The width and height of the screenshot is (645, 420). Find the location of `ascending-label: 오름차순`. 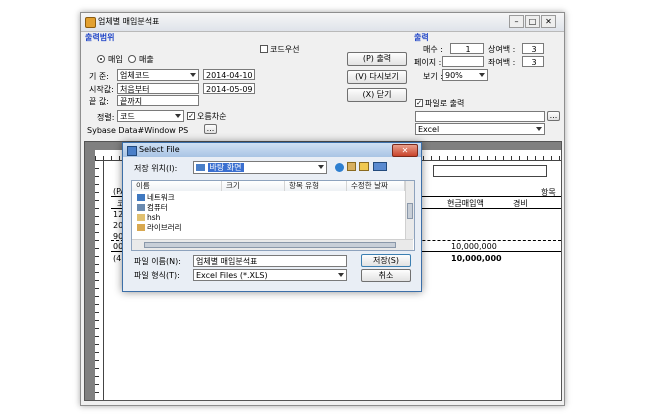

ascending-label: 오름차순 is located at coordinates (212, 116).